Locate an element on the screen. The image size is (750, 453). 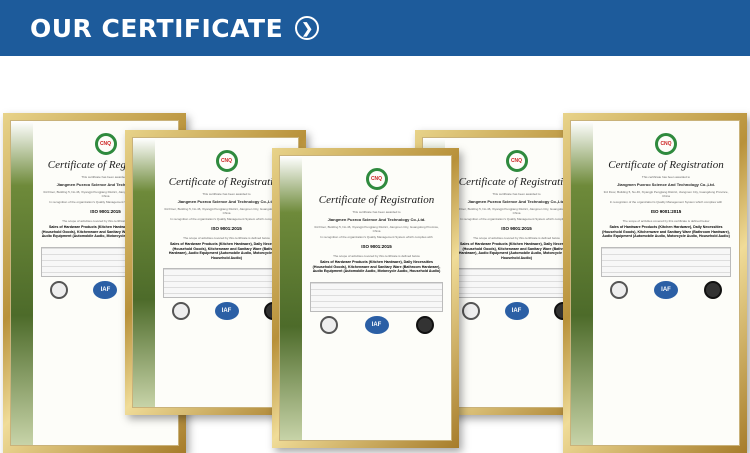
chevron-right-circle-icon: ❯ is located at coordinates (307, 28).